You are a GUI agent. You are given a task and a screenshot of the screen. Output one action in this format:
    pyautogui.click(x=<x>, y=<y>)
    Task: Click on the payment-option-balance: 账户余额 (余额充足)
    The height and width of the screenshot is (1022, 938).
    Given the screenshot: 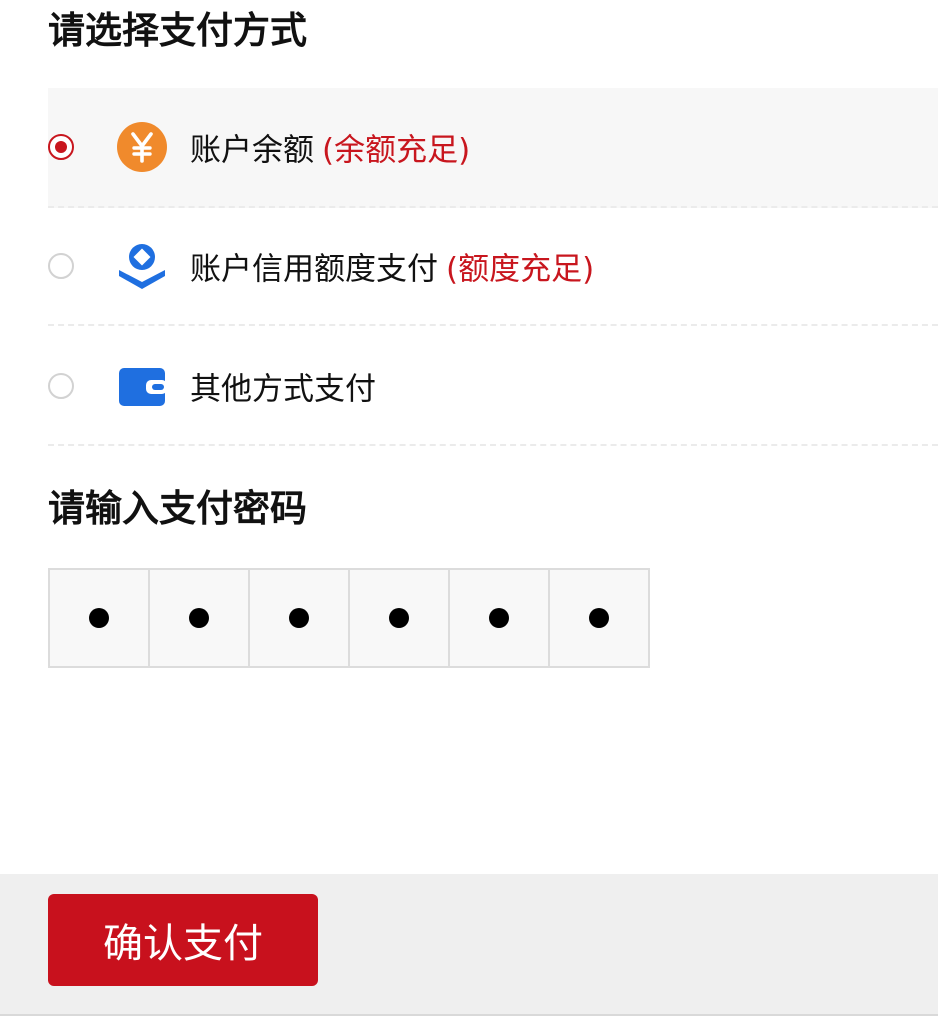 What is the action you would take?
    pyautogui.click(x=493, y=148)
    